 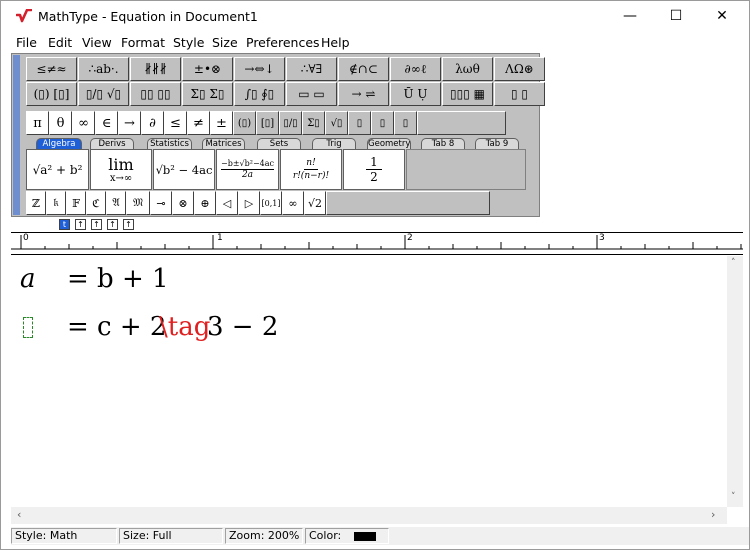 What do you see at coordinates (735, 381) in the screenshot?
I see `vertical-scrollbar: ˄ ˅` at bounding box center [735, 381].